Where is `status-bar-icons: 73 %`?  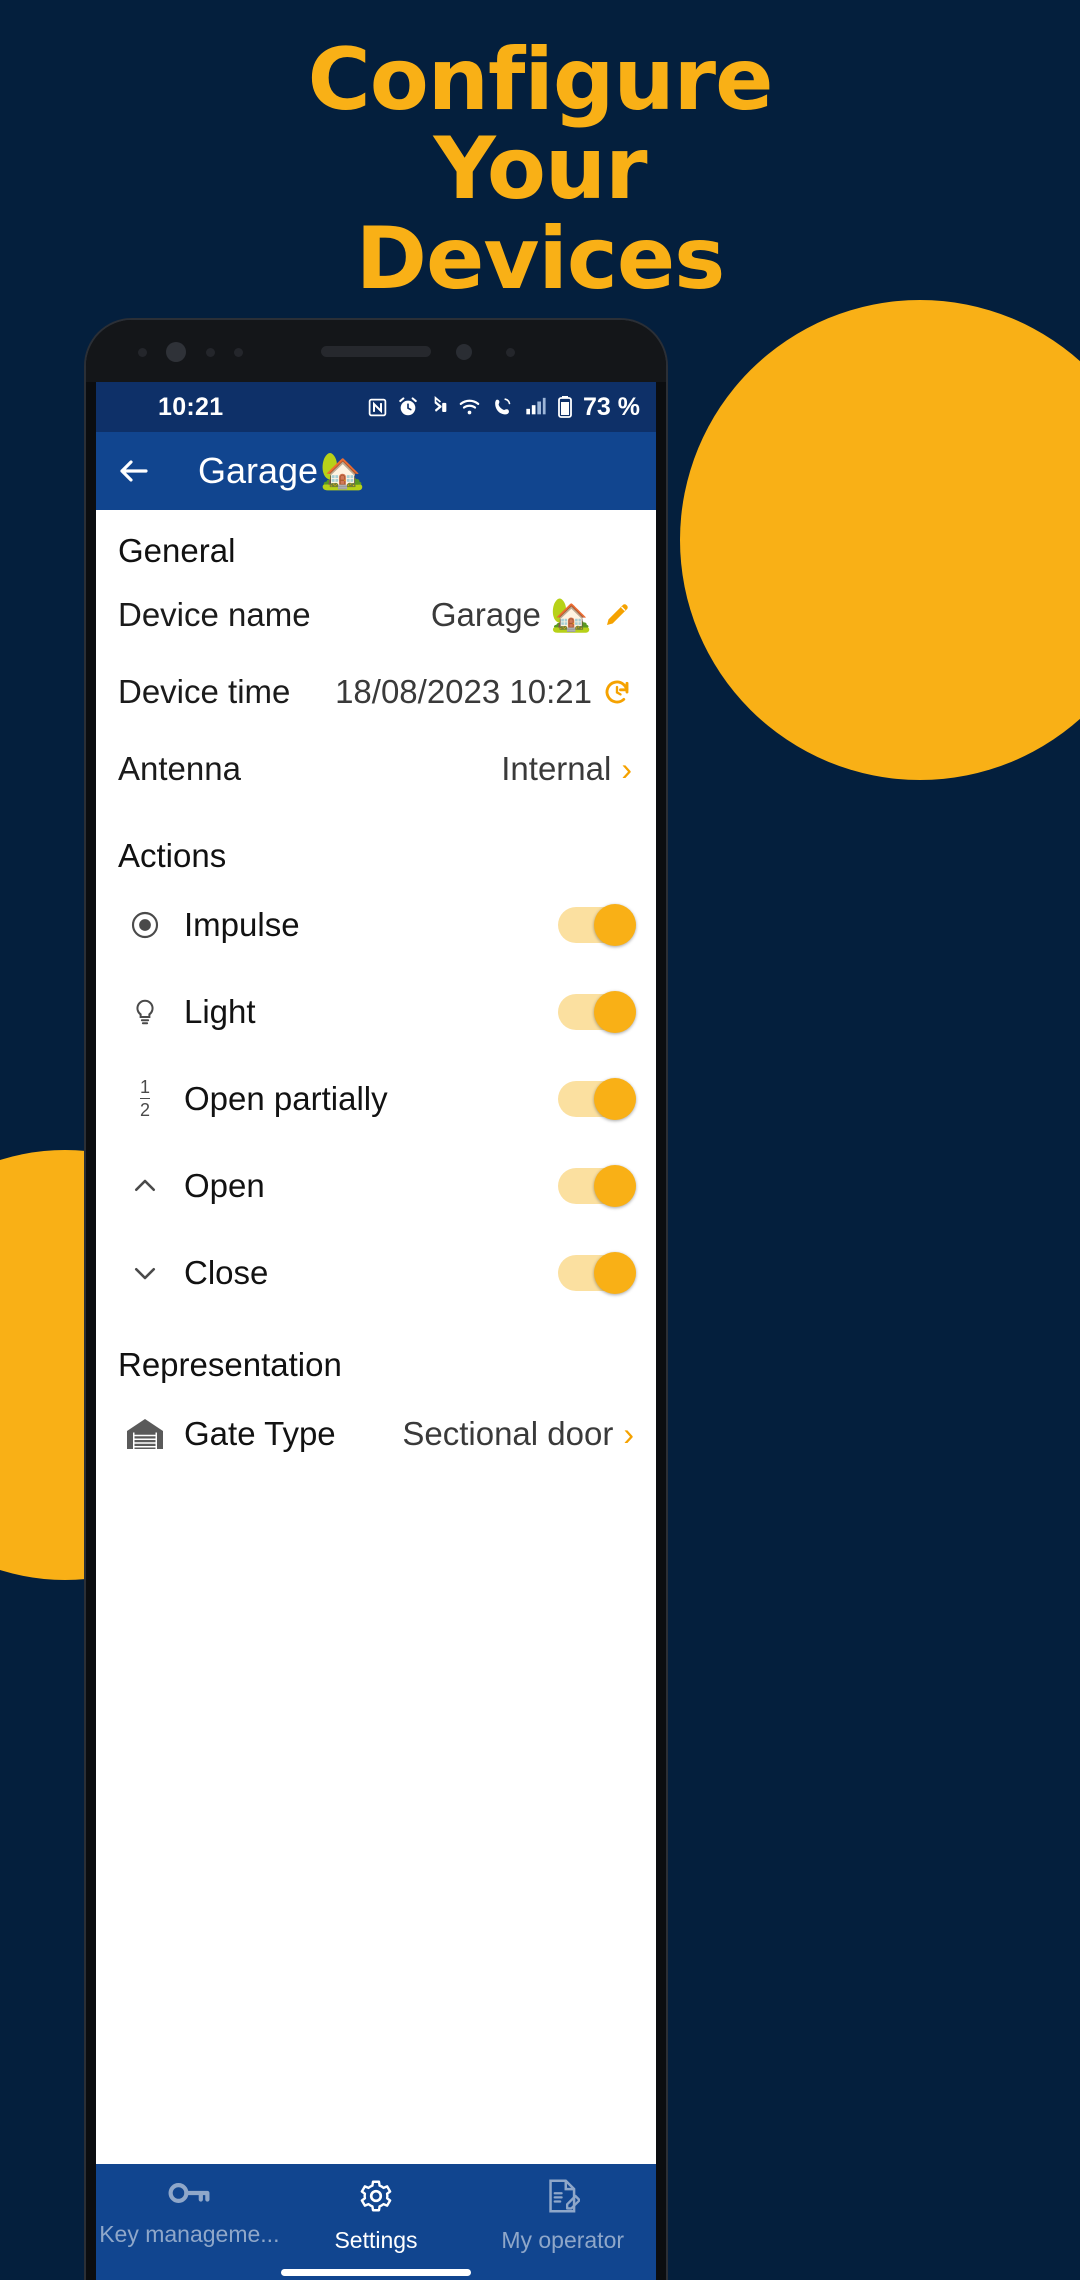
status-bar-icons: 73 % is located at coordinates (503, 407).